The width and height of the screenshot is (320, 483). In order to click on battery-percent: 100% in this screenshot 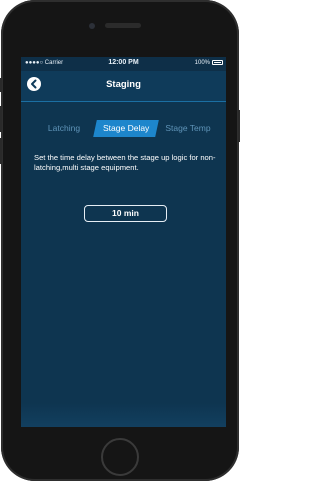, I will do `click(202, 63)`.